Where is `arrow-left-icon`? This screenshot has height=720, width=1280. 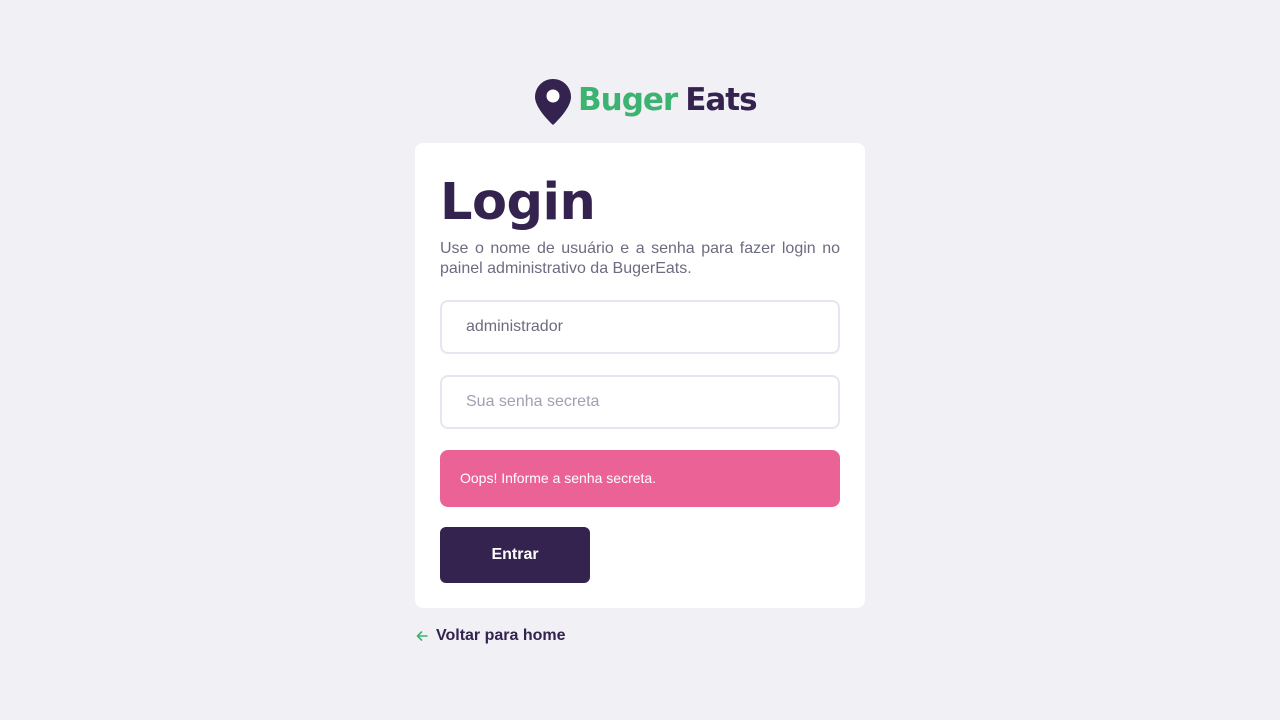
arrow-left-icon is located at coordinates (422, 636).